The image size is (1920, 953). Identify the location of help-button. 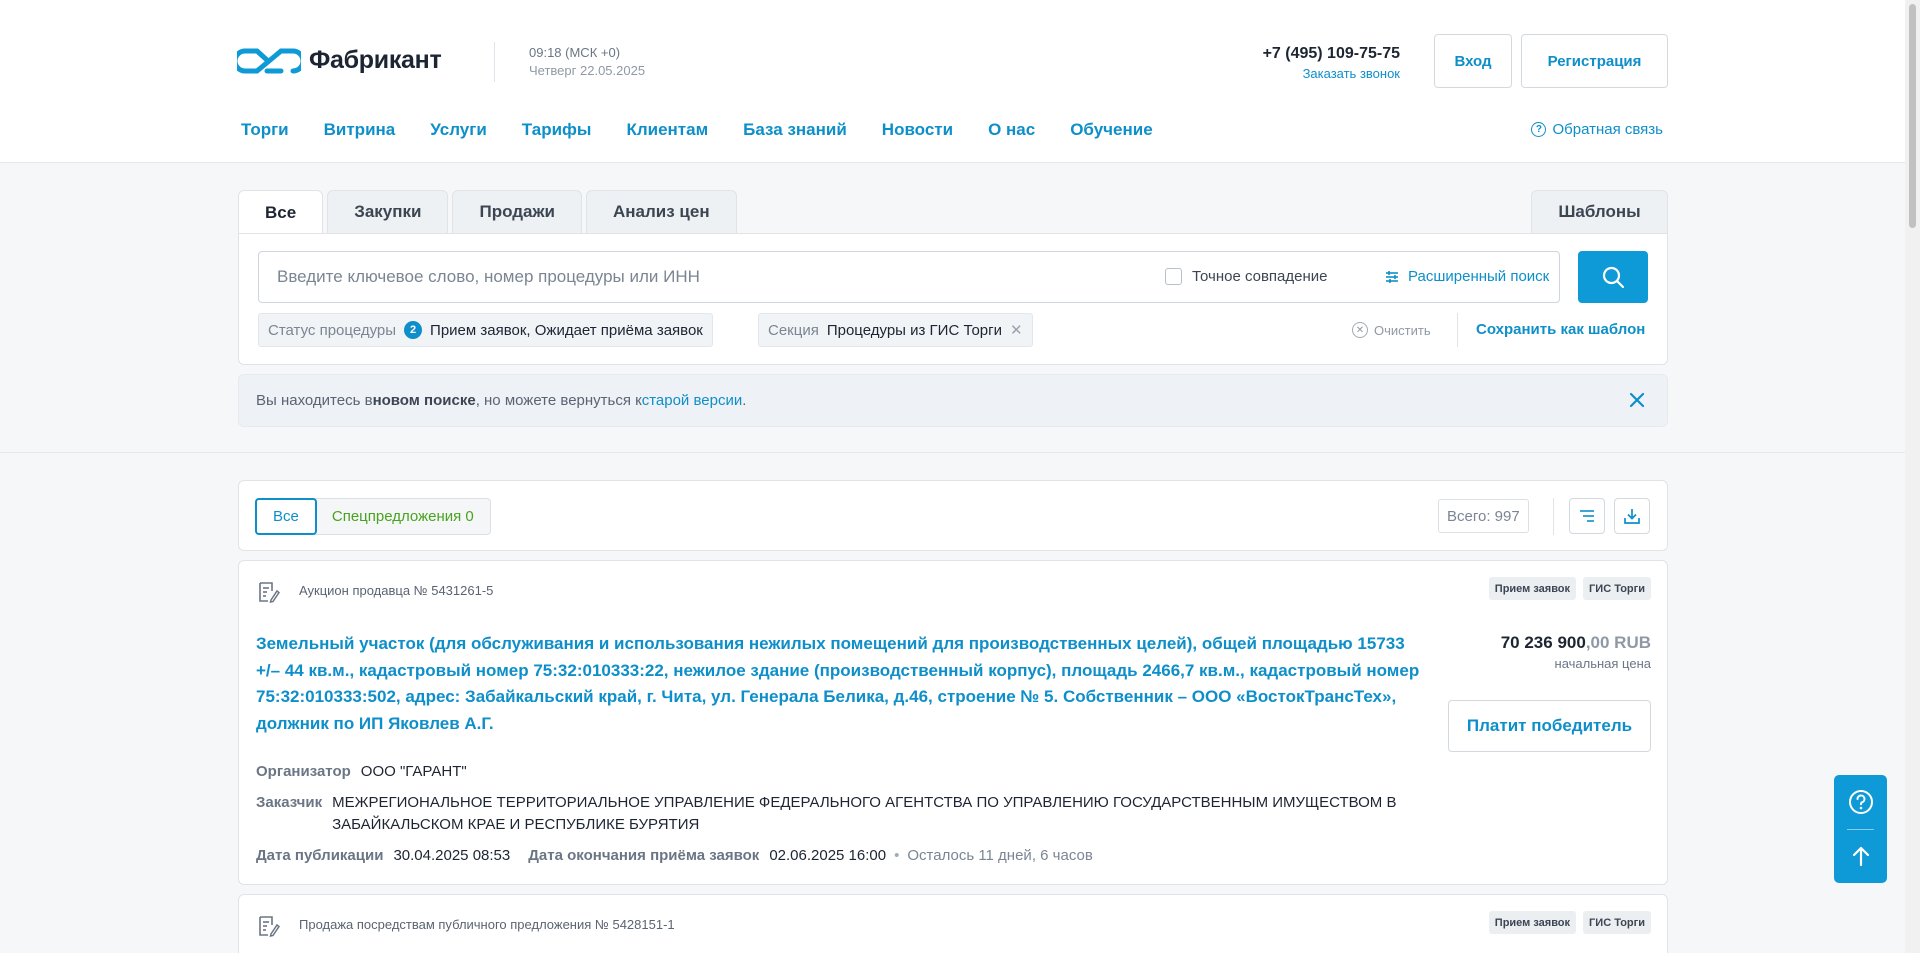
(1860, 802).